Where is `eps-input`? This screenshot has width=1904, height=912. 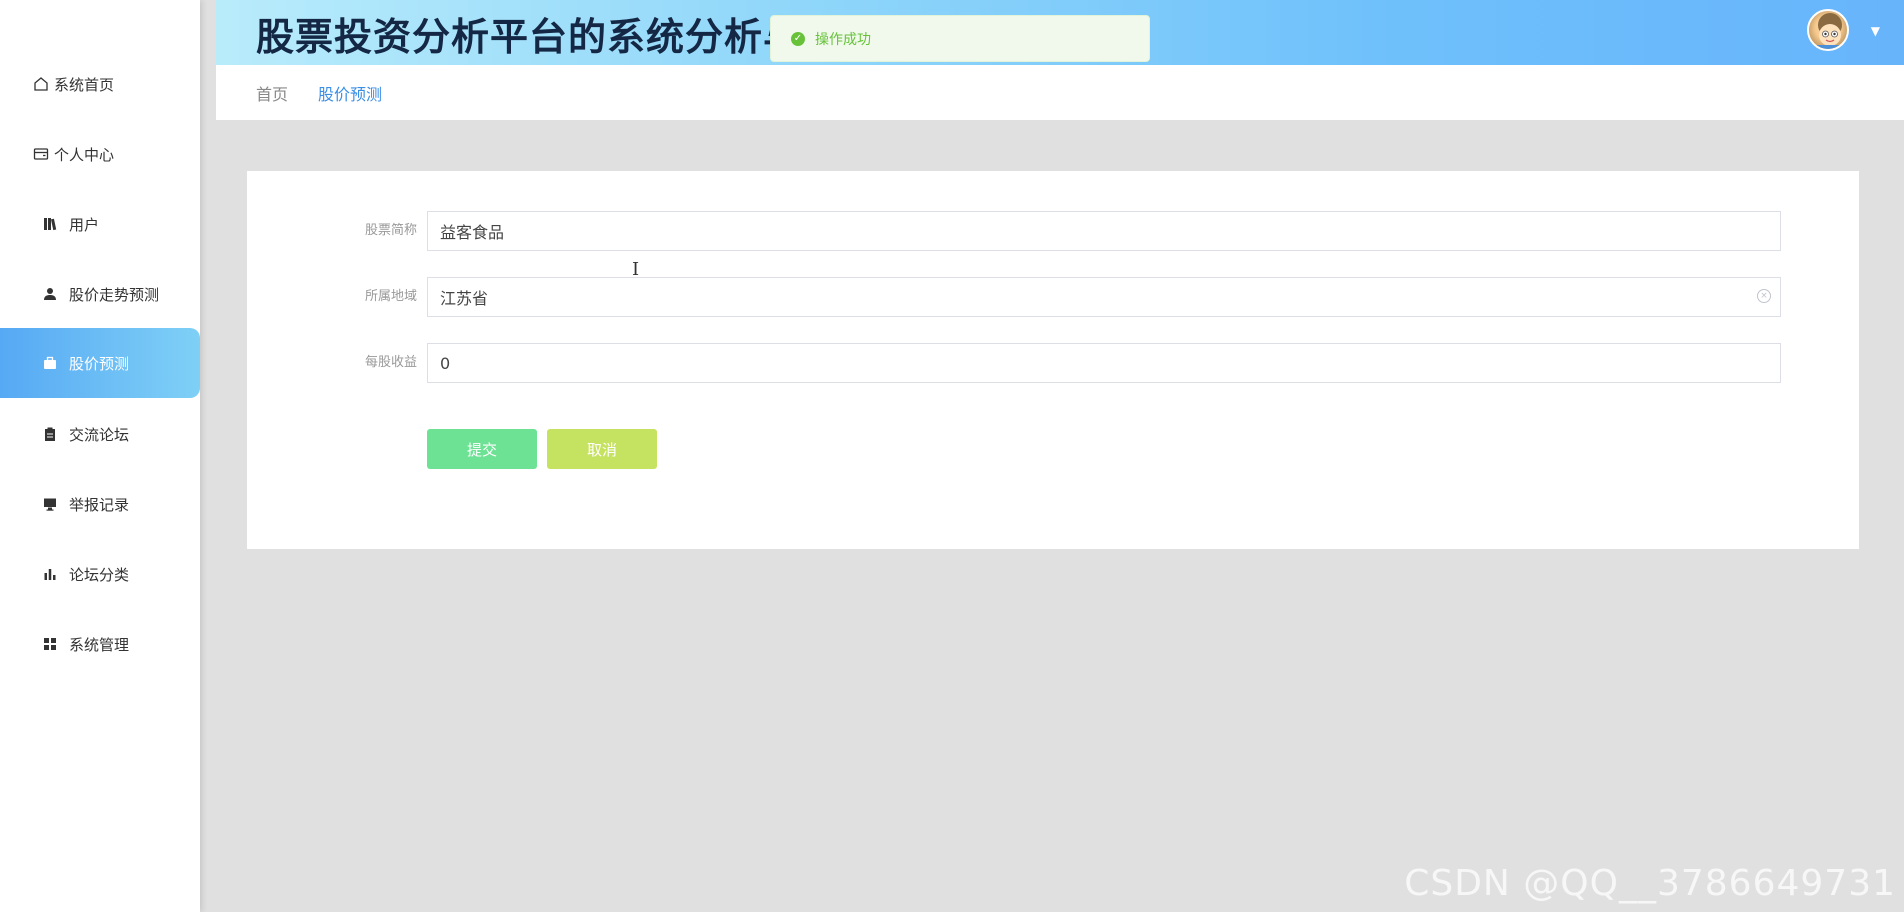
eps-input is located at coordinates (1104, 363).